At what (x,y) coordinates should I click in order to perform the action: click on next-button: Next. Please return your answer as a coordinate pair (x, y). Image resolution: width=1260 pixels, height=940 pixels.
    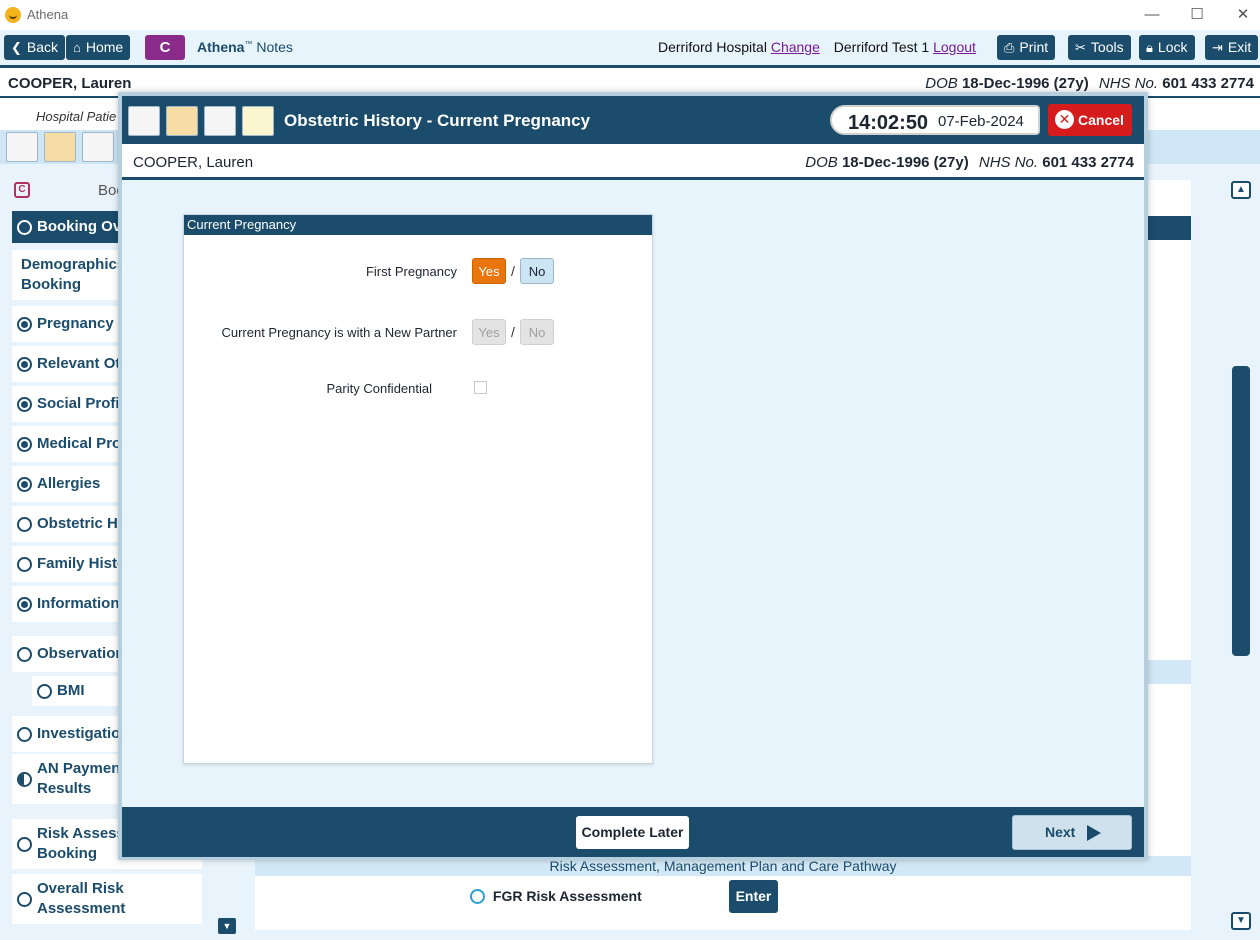
    Looking at the image, I should click on (1072, 832).